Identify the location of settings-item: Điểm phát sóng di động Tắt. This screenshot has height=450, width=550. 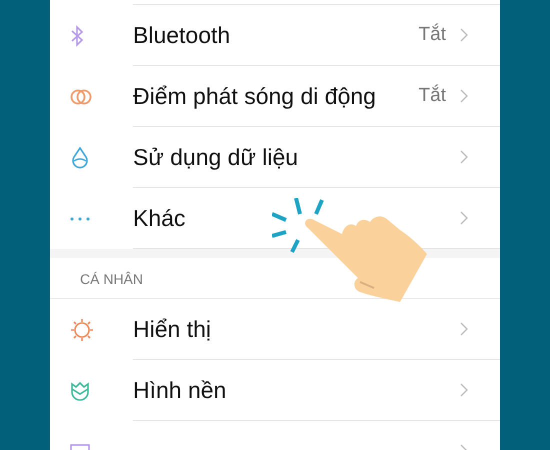
(275, 96).